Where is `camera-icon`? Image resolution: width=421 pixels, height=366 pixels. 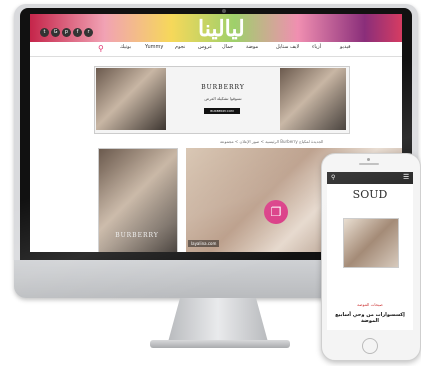 camera-icon is located at coordinates (224, 11).